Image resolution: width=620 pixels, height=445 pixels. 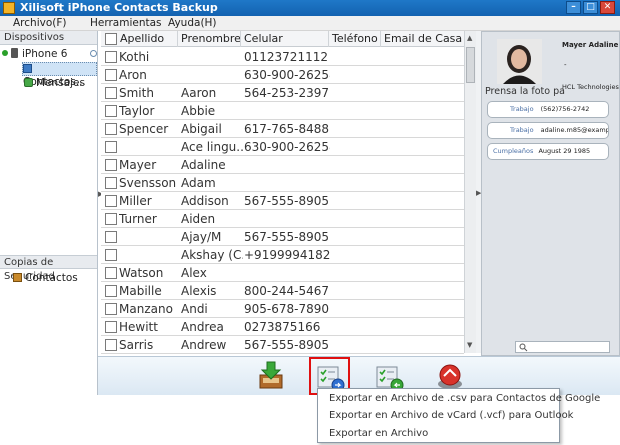 I want to click on menu-herramientas: Herramientas, so click(x=126, y=23).